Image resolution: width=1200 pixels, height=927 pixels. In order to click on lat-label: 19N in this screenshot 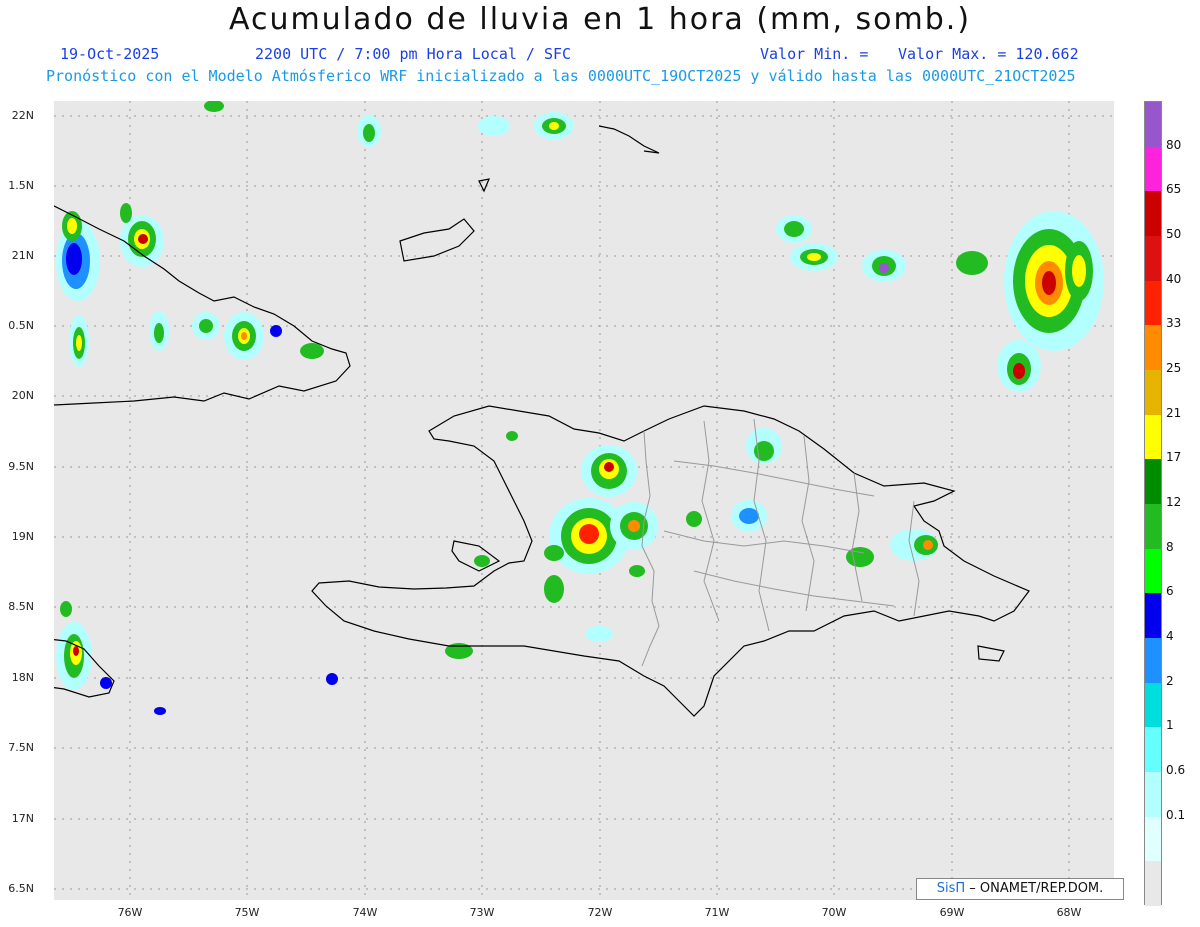, I will do `click(22, 536)`.